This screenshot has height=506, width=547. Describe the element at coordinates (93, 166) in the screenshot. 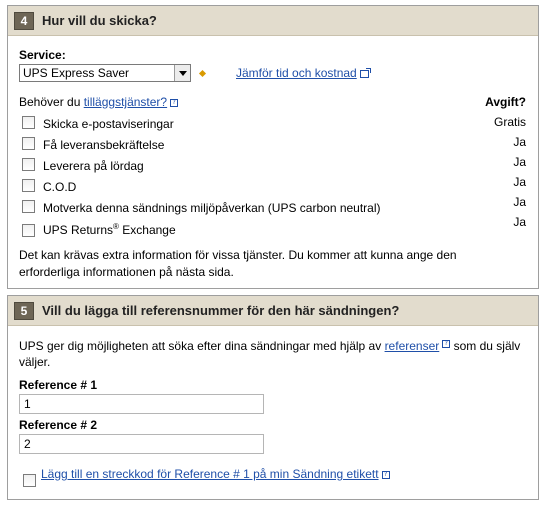

I see `option-label: Leverera på lördag` at that location.